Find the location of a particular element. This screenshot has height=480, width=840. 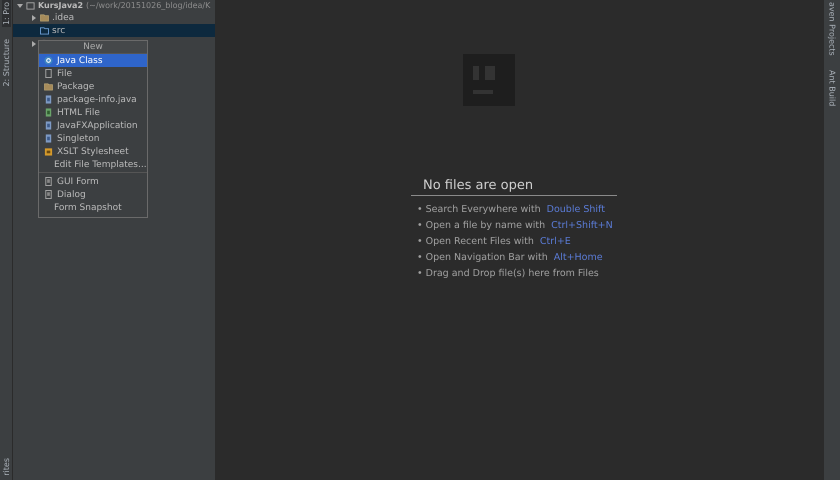

tool-window-tab: rites is located at coordinates (6, 467).